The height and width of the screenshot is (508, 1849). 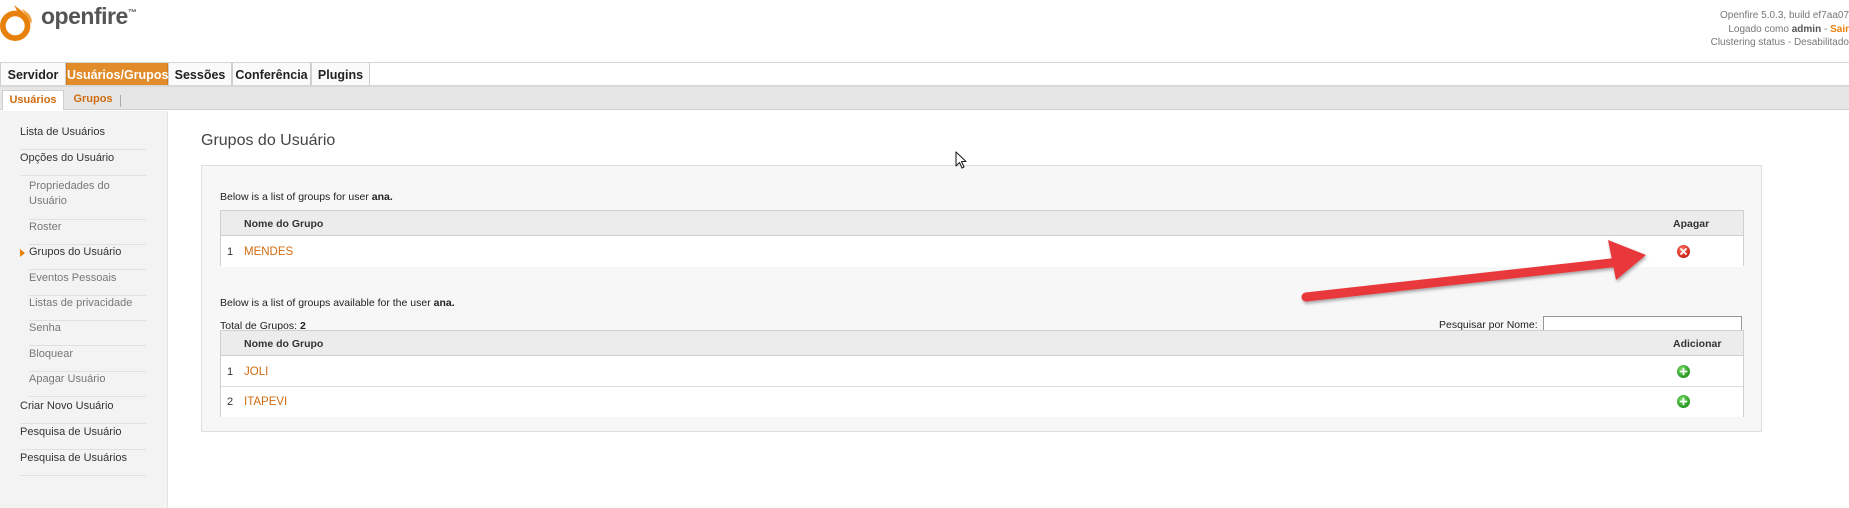 I want to click on sidebar-item-propriedades: Propriedades do Usuário, so click(x=87, y=199).